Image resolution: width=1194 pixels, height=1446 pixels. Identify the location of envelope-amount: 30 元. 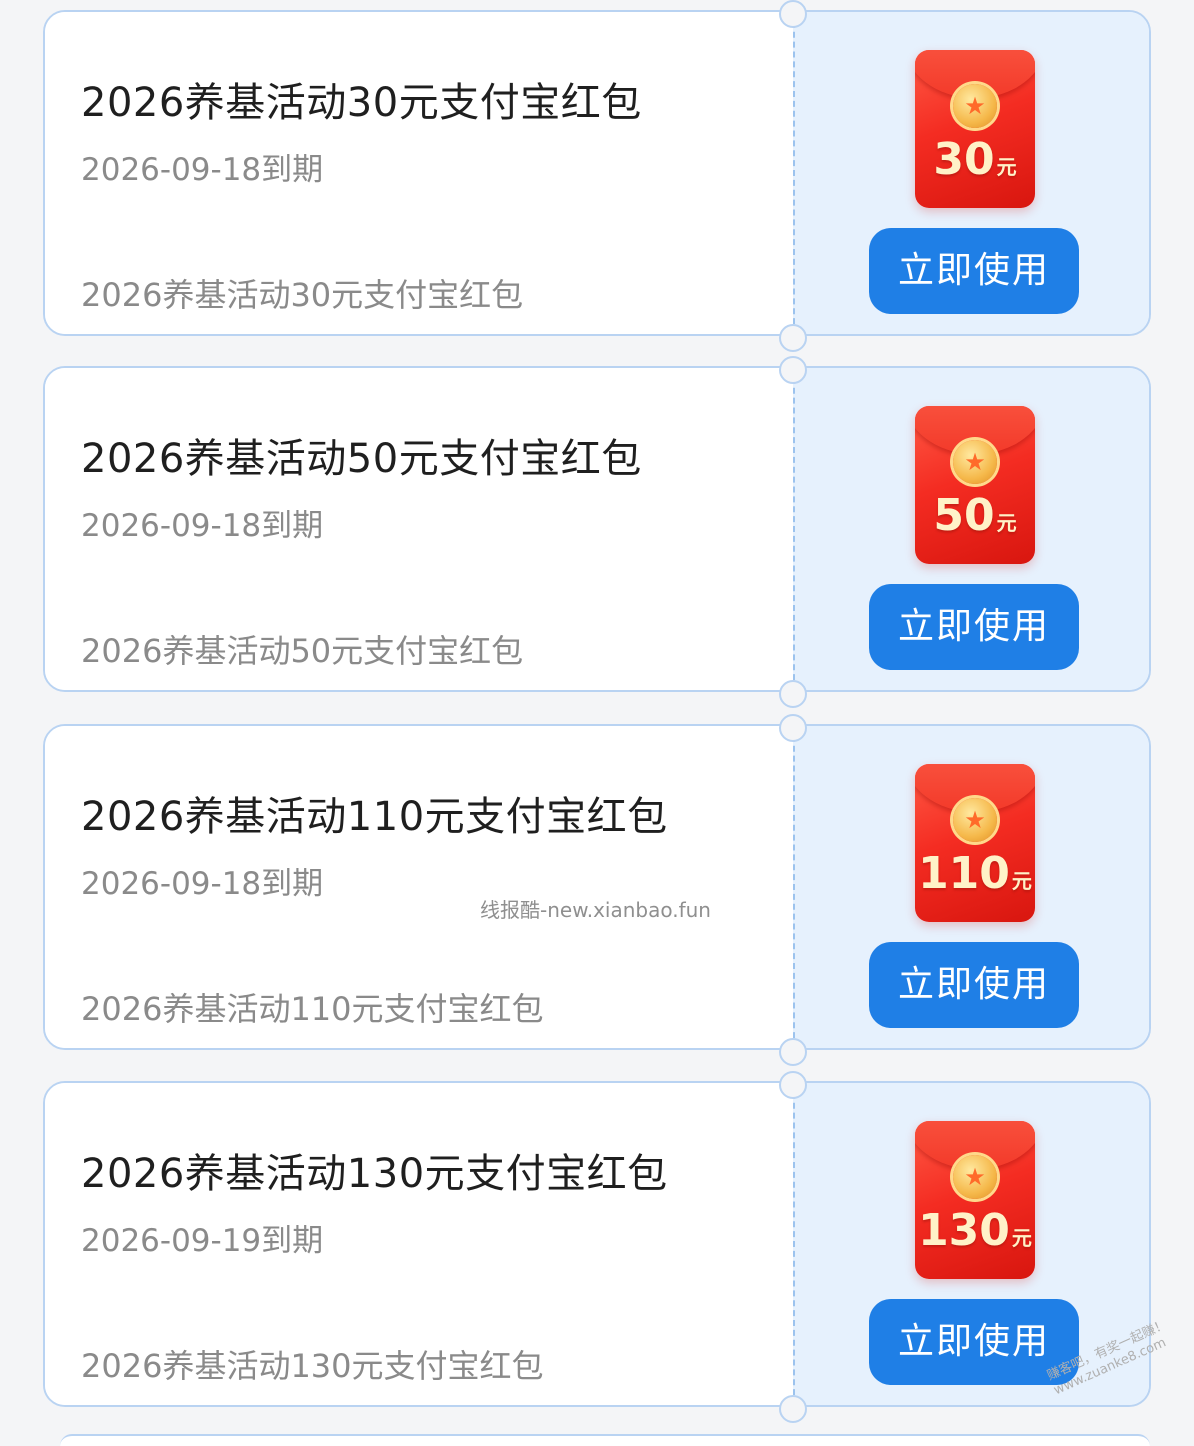
(975, 159).